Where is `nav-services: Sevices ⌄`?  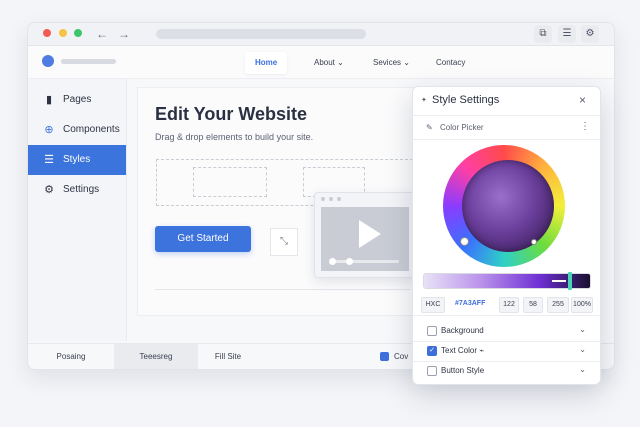 nav-services: Sevices ⌄ is located at coordinates (391, 63).